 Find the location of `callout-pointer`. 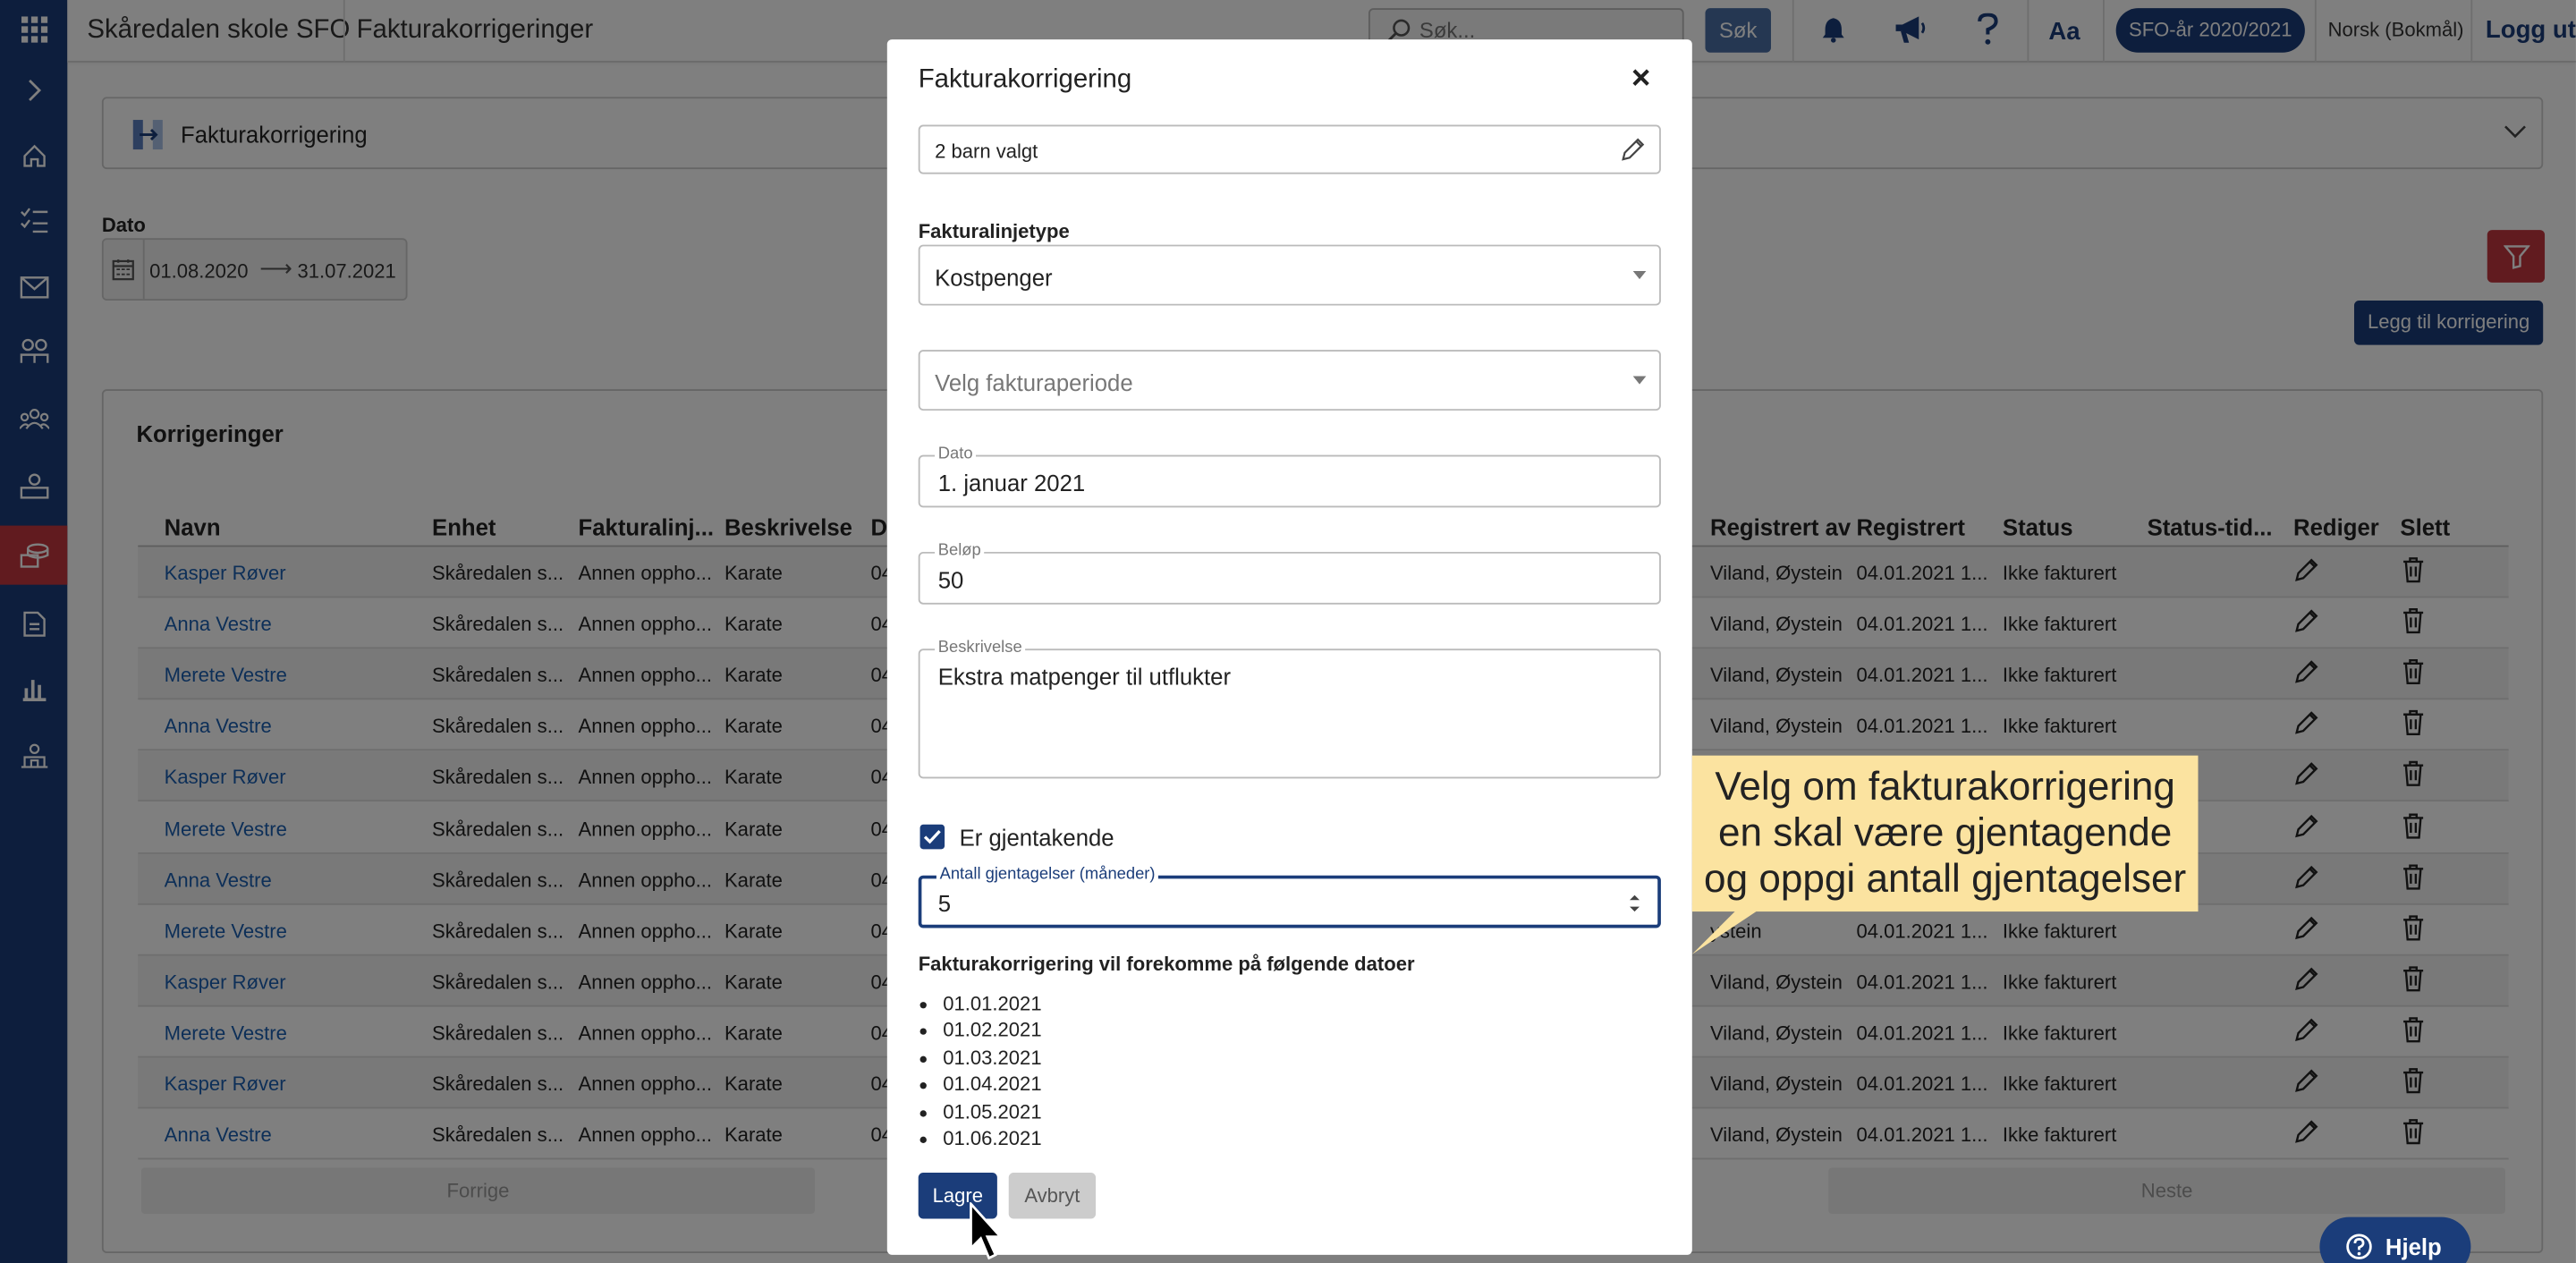

callout-pointer is located at coordinates (1726, 931).